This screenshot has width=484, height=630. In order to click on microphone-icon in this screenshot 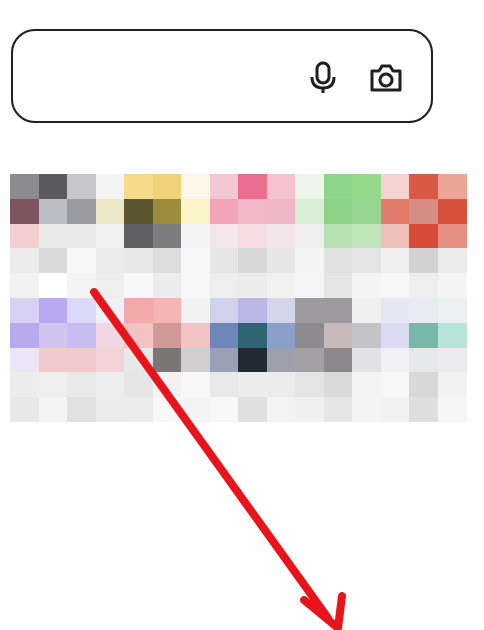, I will do `click(323, 78)`.